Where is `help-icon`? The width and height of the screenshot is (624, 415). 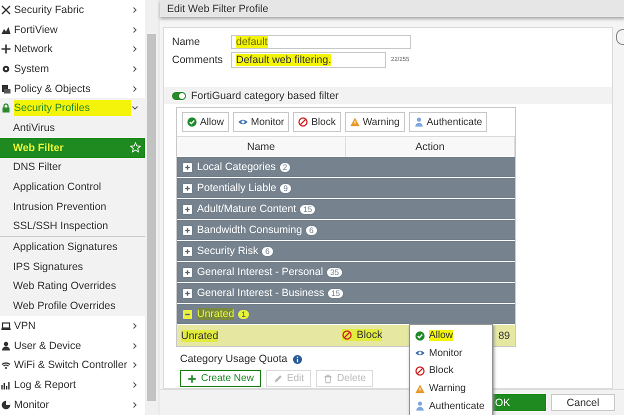 help-icon is located at coordinates (620, 37).